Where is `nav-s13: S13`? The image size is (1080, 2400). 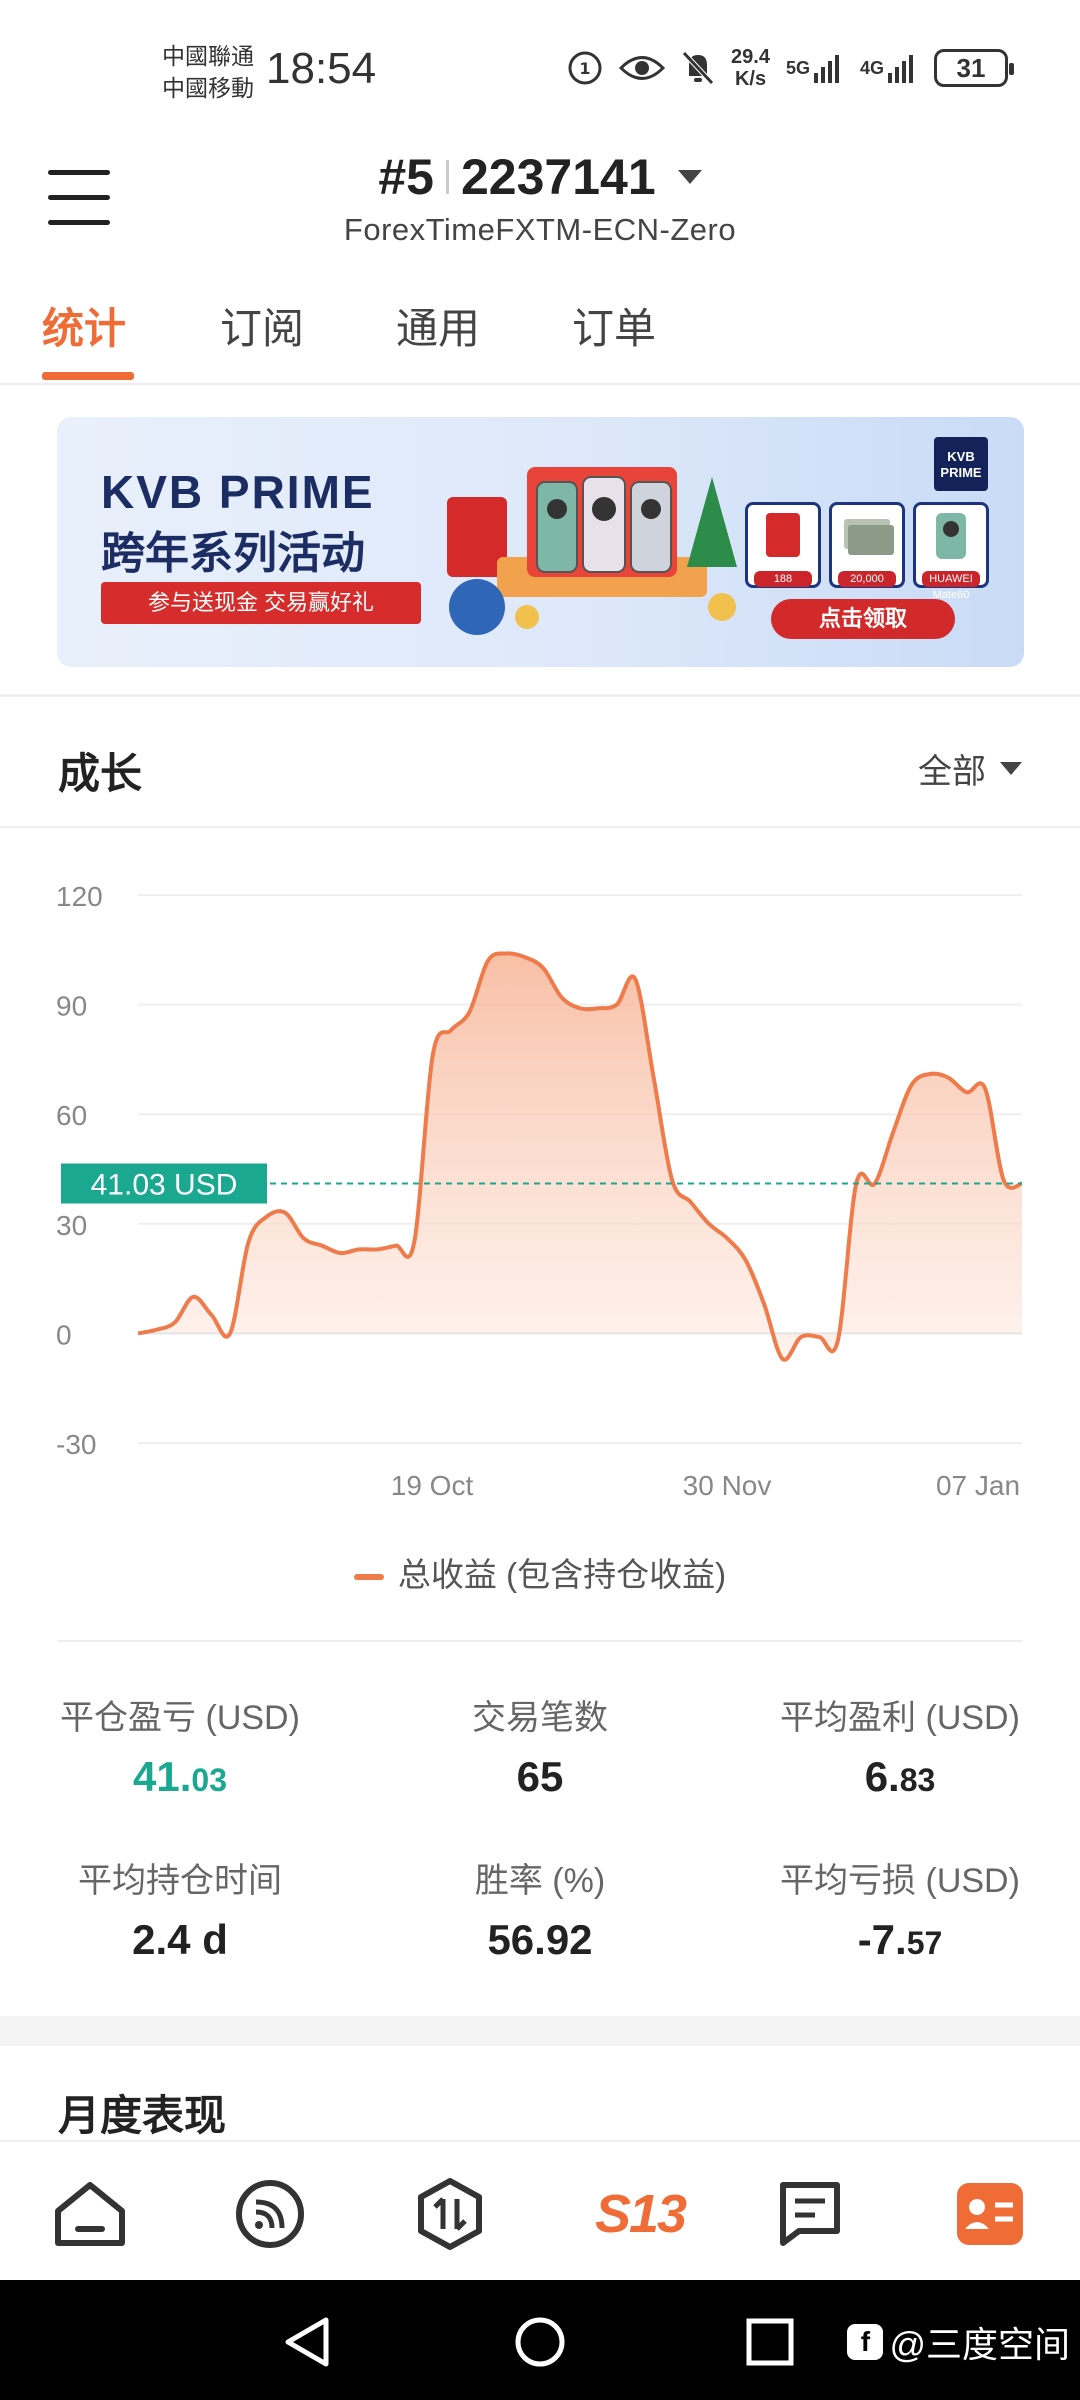 nav-s13: S13 is located at coordinates (640, 2214).